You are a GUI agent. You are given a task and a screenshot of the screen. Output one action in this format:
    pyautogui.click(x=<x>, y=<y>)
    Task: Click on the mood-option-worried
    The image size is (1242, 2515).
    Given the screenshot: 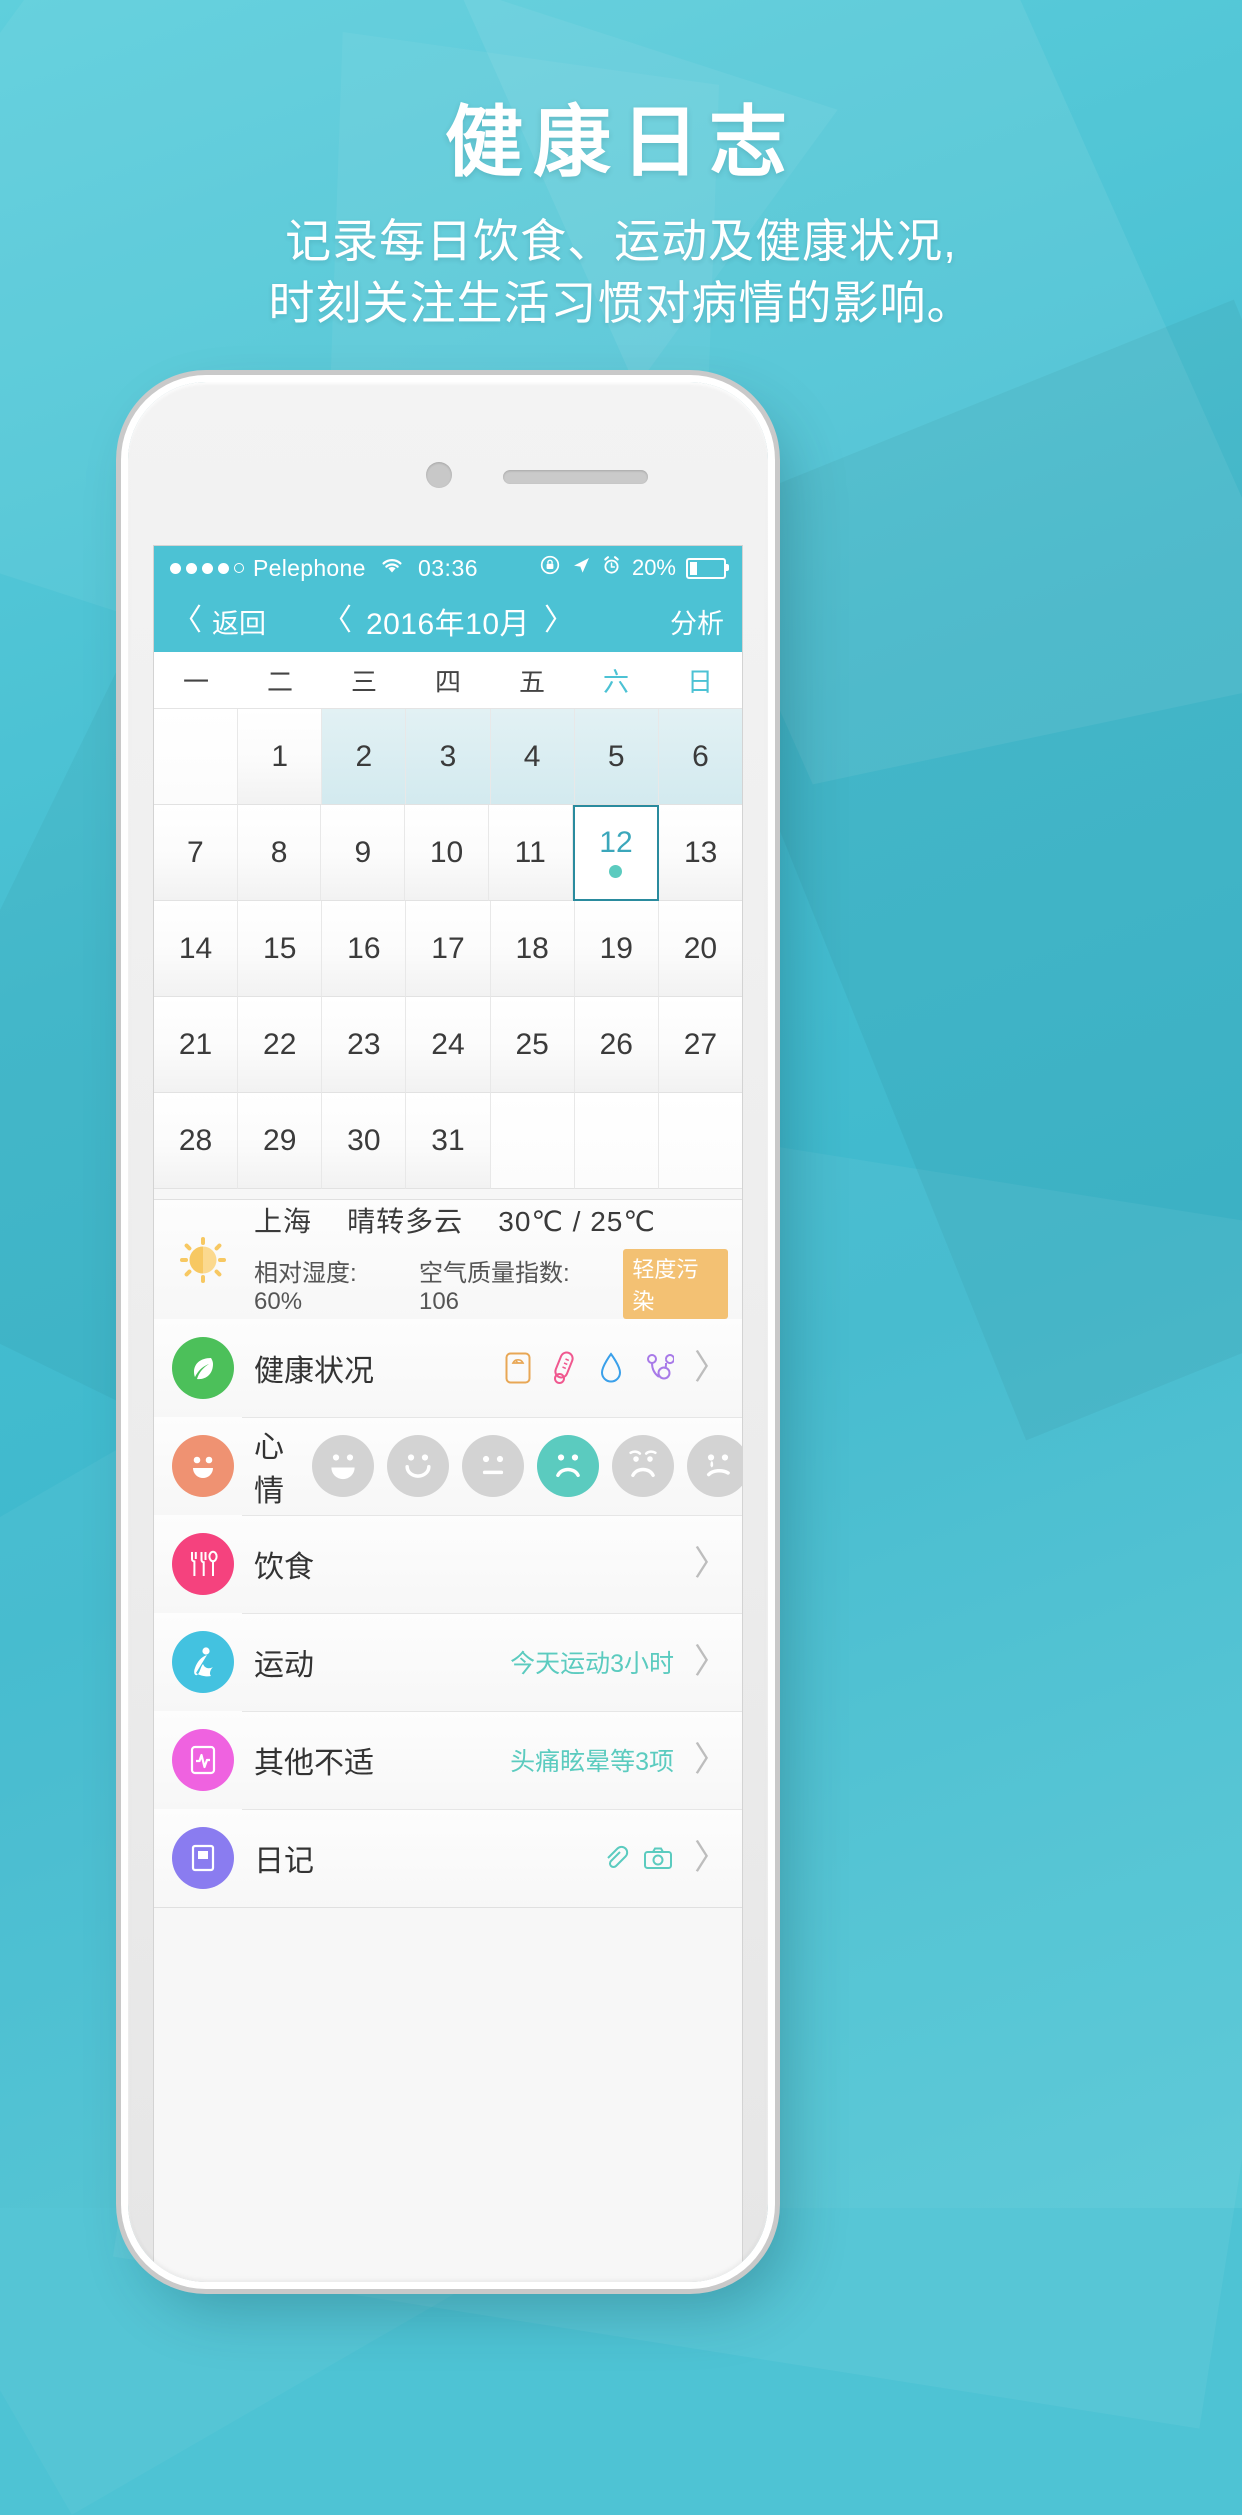 What is the action you would take?
    pyautogui.click(x=643, y=1466)
    